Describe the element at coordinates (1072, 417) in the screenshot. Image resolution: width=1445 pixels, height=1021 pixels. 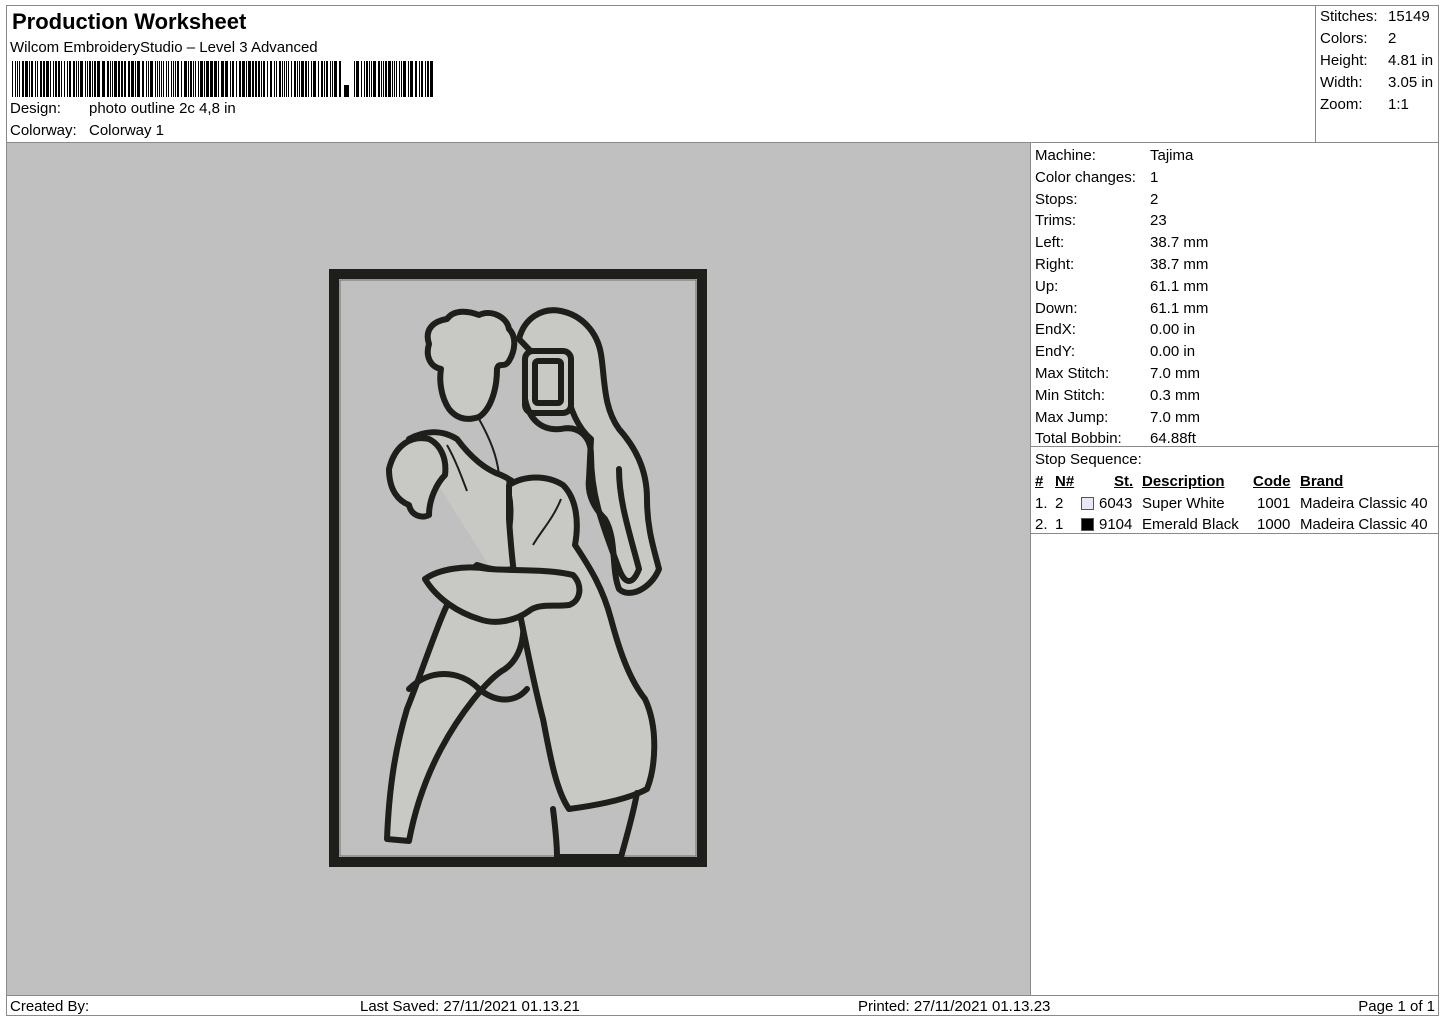
I see `machine-info-label: Max Jump:` at that location.